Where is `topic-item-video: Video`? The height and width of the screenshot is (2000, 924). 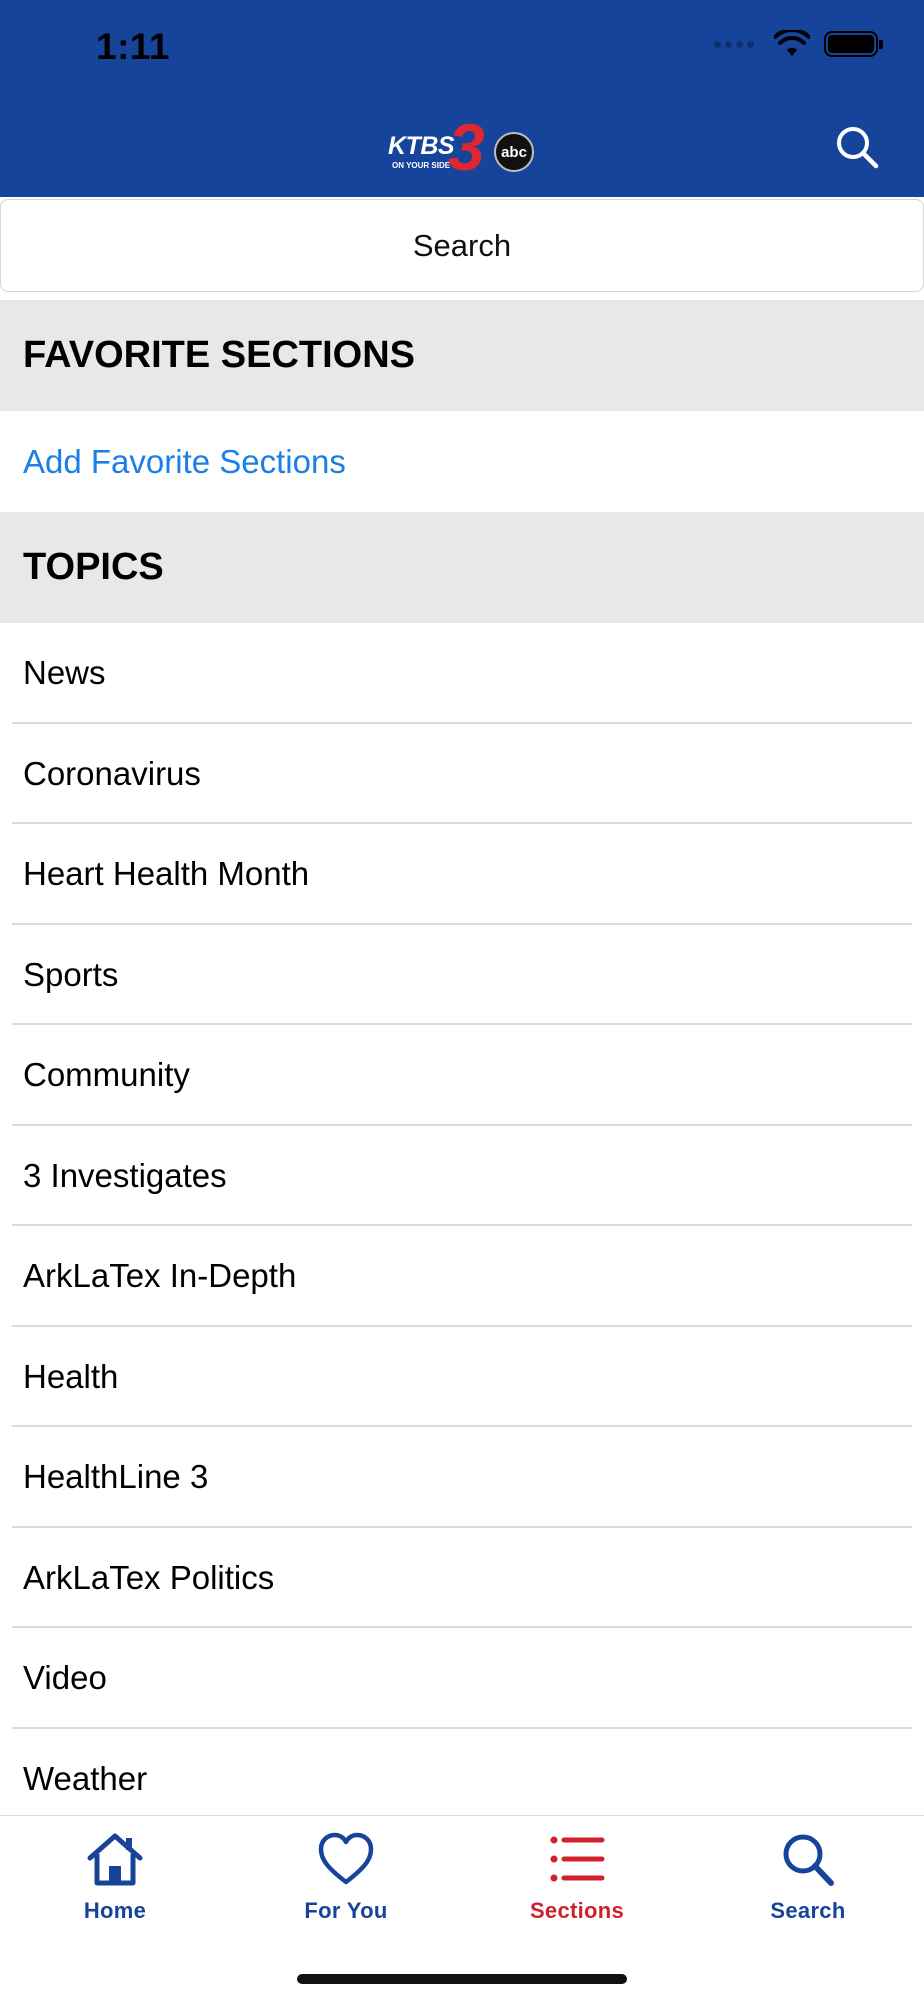
topic-item-video: Video is located at coordinates (462, 1678).